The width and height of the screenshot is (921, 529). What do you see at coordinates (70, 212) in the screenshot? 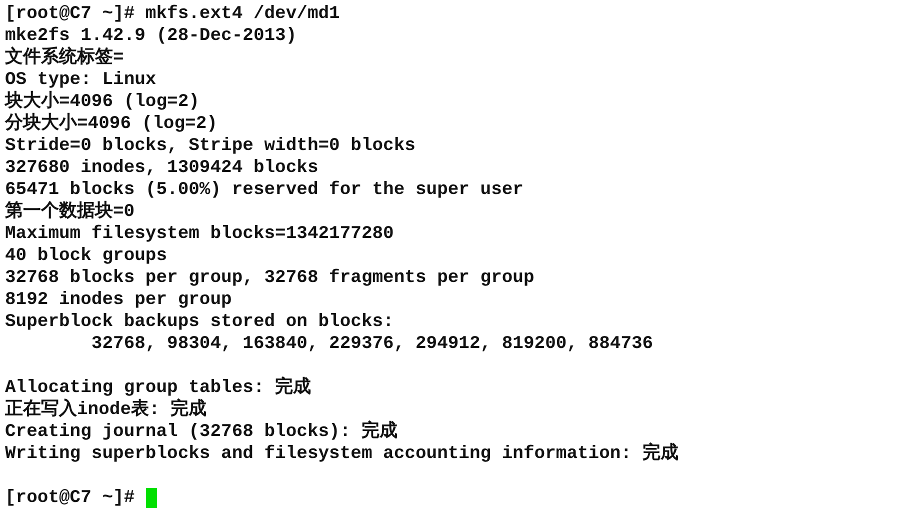
I see `terminal-line: 第一个数据块=0` at bounding box center [70, 212].